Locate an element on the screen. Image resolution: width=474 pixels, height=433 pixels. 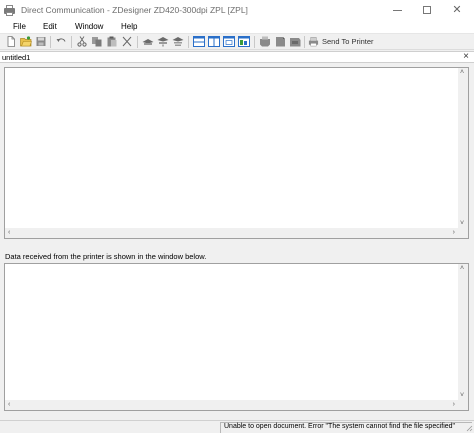
tile-horizontal-icon is located at coordinates (199, 41).